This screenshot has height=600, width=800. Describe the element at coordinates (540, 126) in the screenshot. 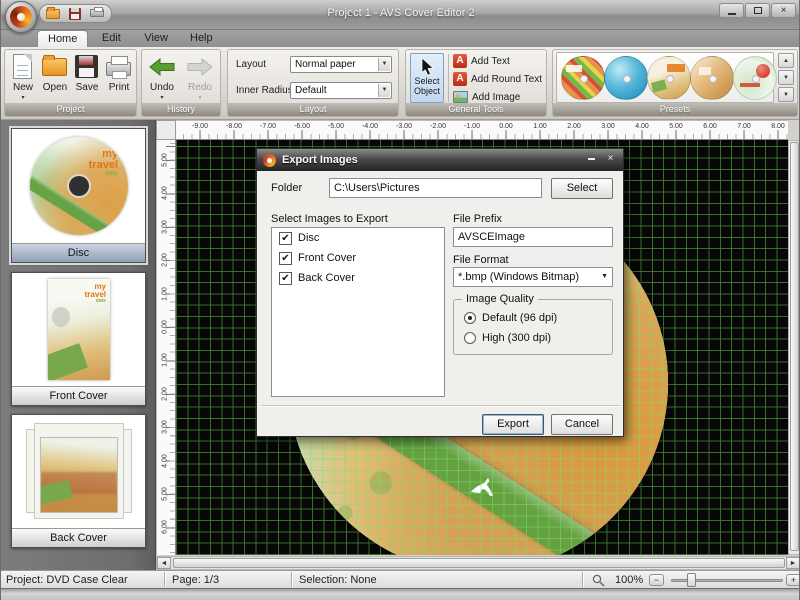

I see `ruler-label: 1.00` at that location.